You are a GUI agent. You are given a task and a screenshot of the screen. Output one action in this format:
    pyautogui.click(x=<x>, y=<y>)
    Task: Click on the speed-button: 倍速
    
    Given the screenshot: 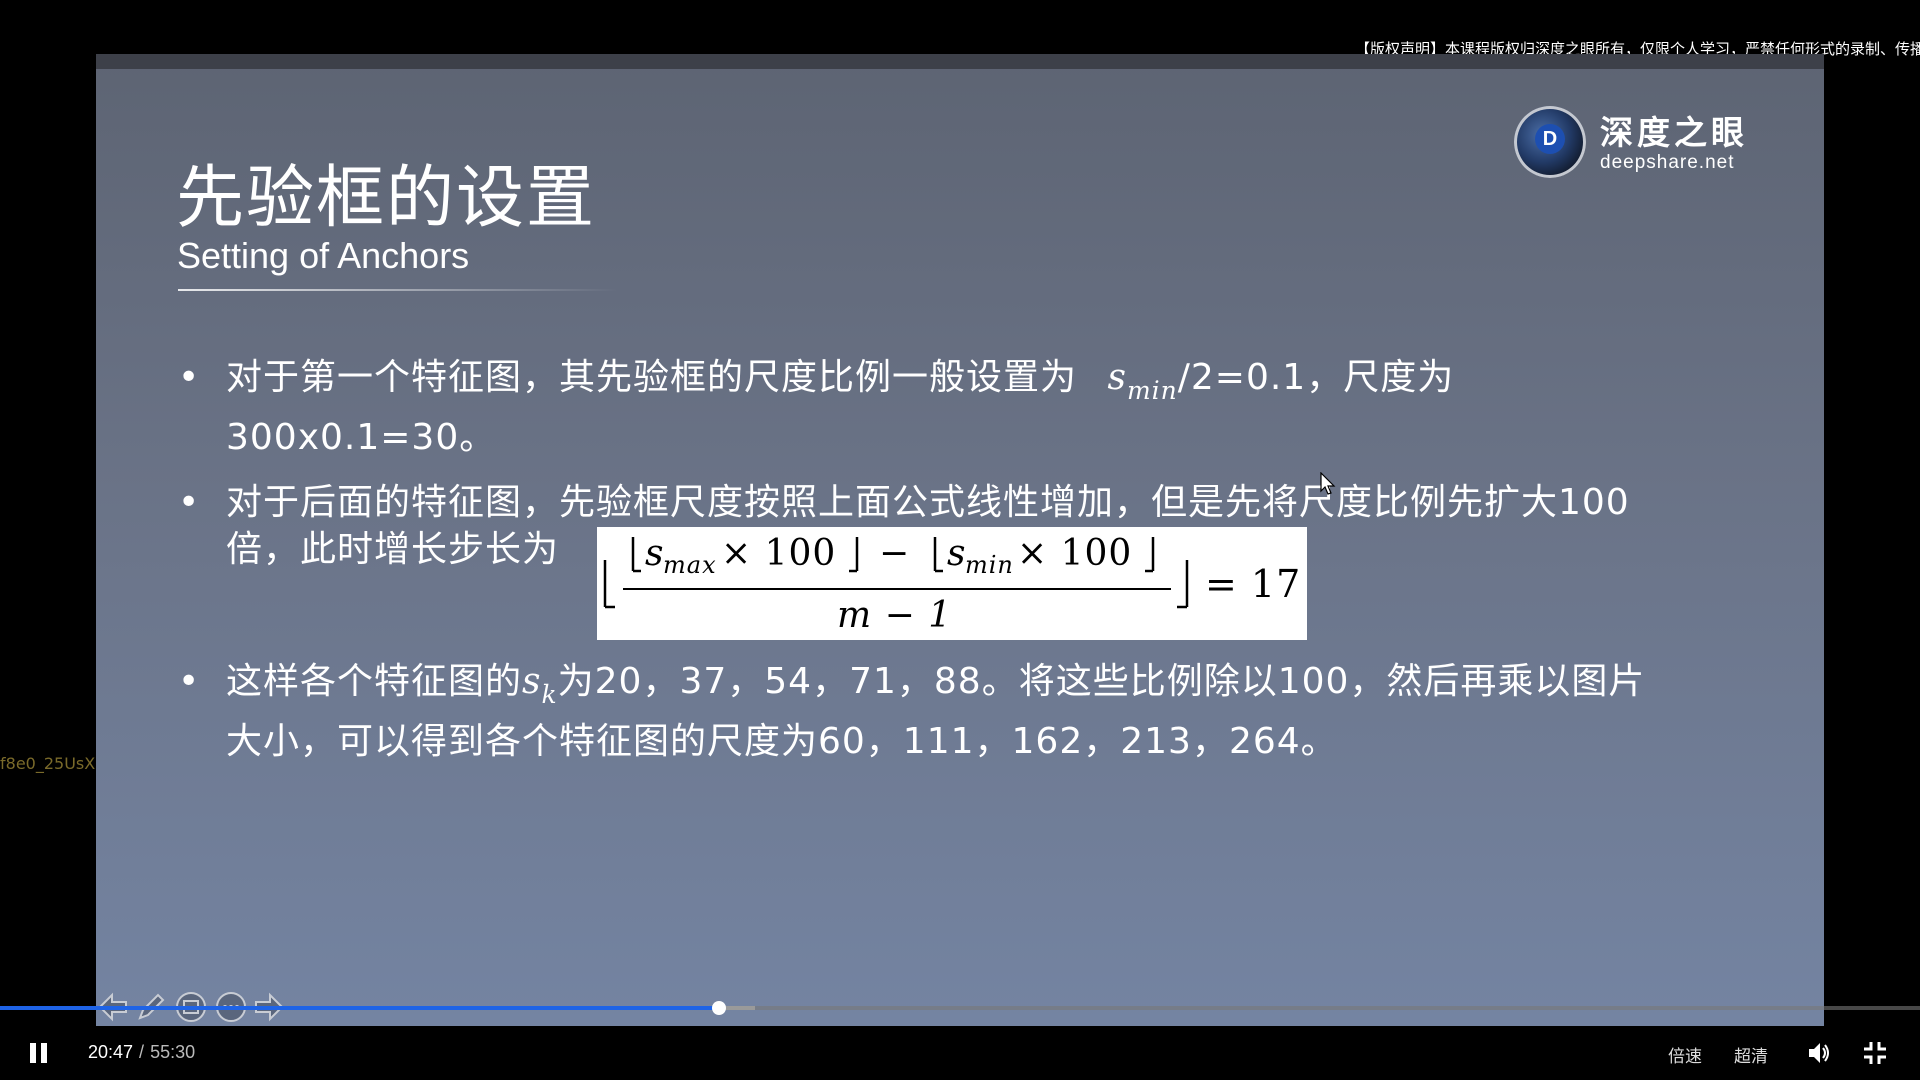 What is the action you would take?
    pyautogui.click(x=1685, y=1054)
    